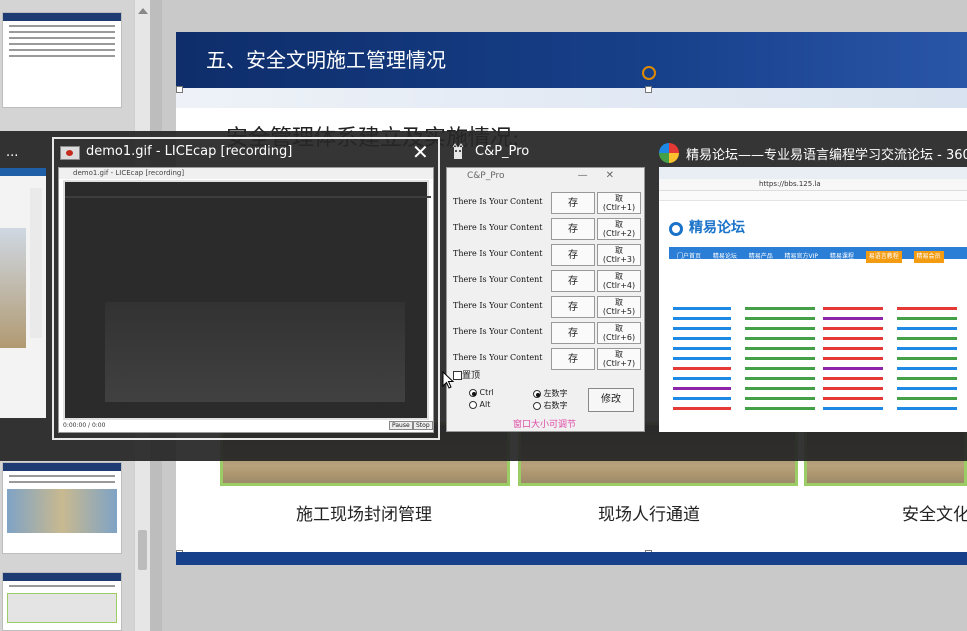  What do you see at coordinates (23, 293) in the screenshot?
I see `window-preview-left` at bounding box center [23, 293].